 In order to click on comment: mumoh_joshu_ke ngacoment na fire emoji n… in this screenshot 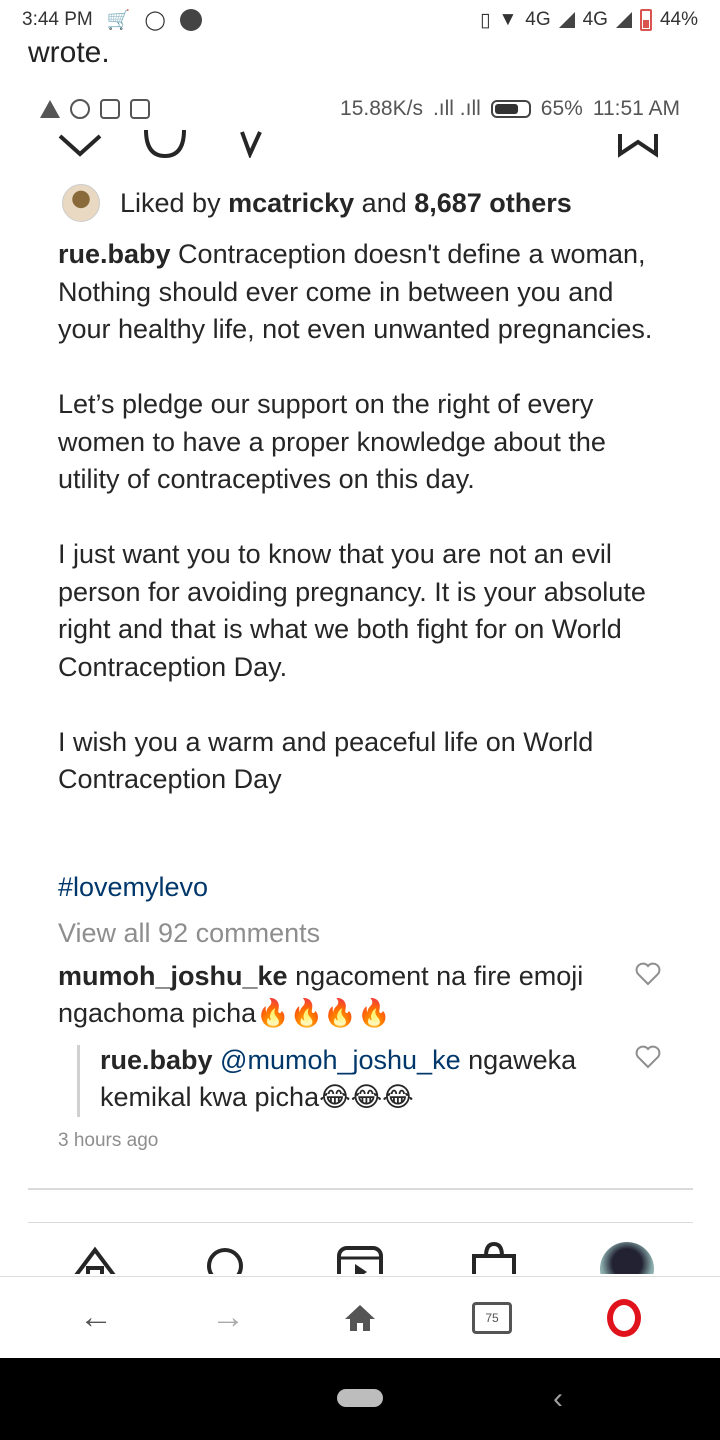, I will do `click(338, 995)`.